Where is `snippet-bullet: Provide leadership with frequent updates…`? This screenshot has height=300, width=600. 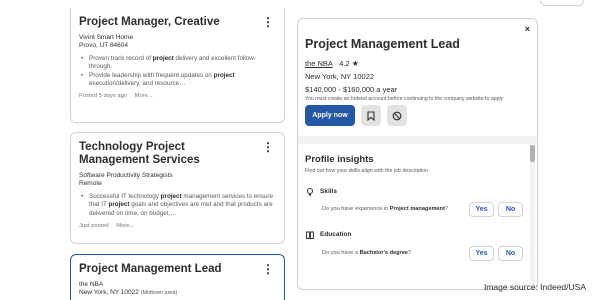
snippet-bullet: Provide leadership with frequent updates… is located at coordinates (178, 80).